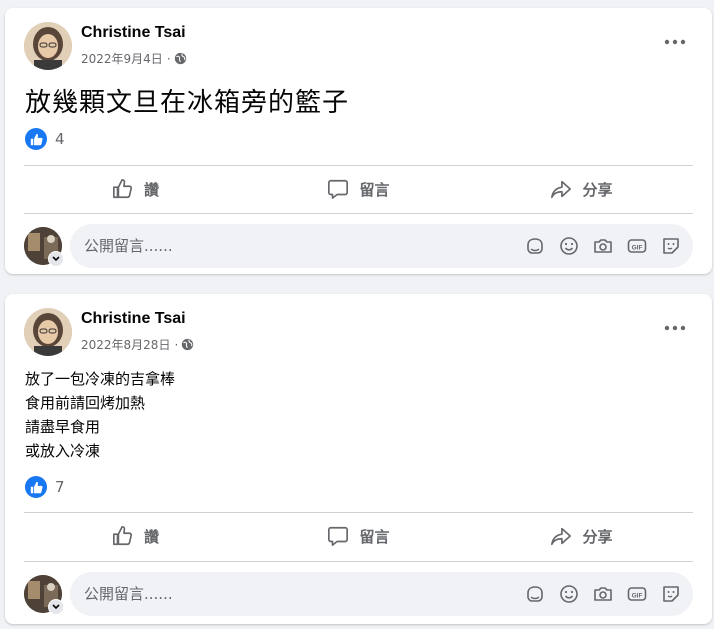 This screenshot has width=714, height=629. I want to click on post-meta: 2022年8月28日 ·, so click(137, 344).